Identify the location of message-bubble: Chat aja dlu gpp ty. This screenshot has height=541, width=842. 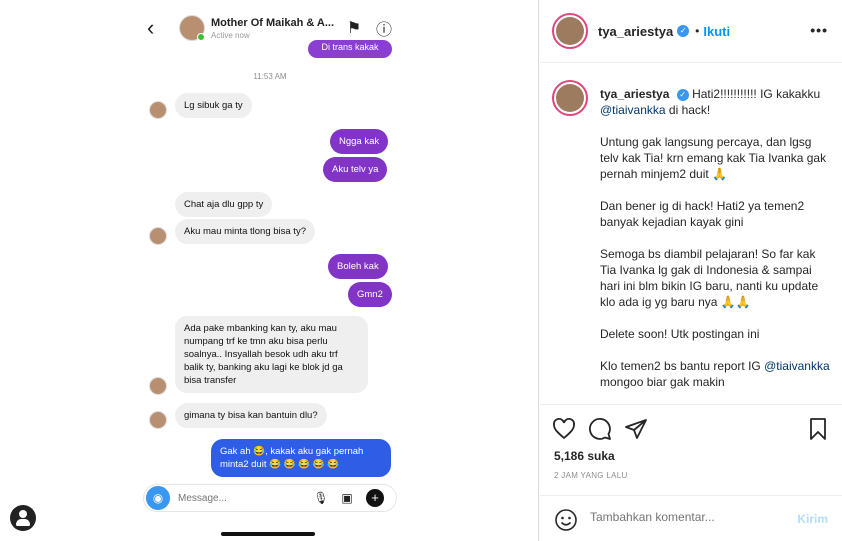
(224, 204).